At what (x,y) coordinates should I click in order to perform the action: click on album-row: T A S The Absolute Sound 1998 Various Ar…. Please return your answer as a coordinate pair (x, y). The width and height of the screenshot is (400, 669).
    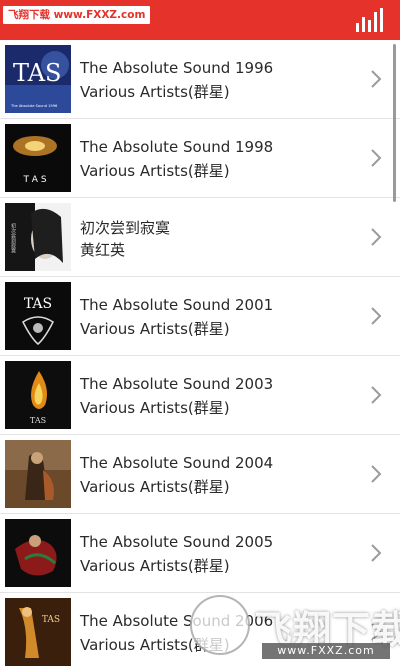
    Looking at the image, I should click on (200, 158).